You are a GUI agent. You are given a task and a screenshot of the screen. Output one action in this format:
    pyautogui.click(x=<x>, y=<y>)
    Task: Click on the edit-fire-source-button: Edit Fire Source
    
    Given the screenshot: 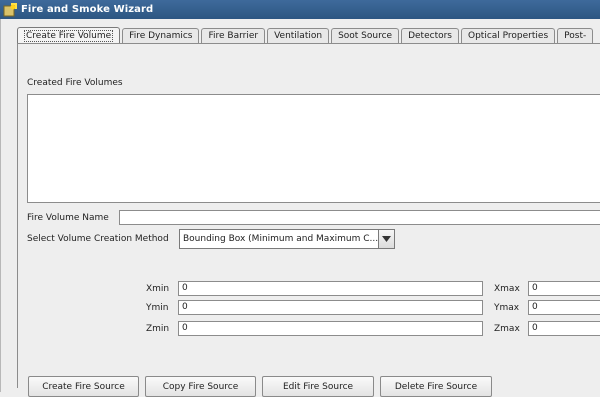 What is the action you would take?
    pyautogui.click(x=318, y=386)
    